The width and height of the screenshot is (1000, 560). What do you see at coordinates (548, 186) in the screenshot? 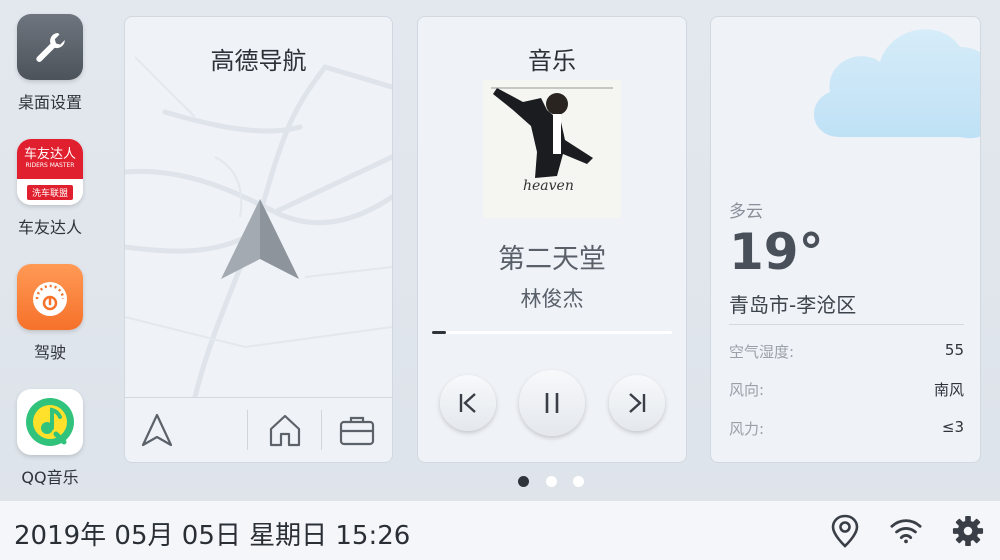
I see `album-text: heaven` at bounding box center [548, 186].